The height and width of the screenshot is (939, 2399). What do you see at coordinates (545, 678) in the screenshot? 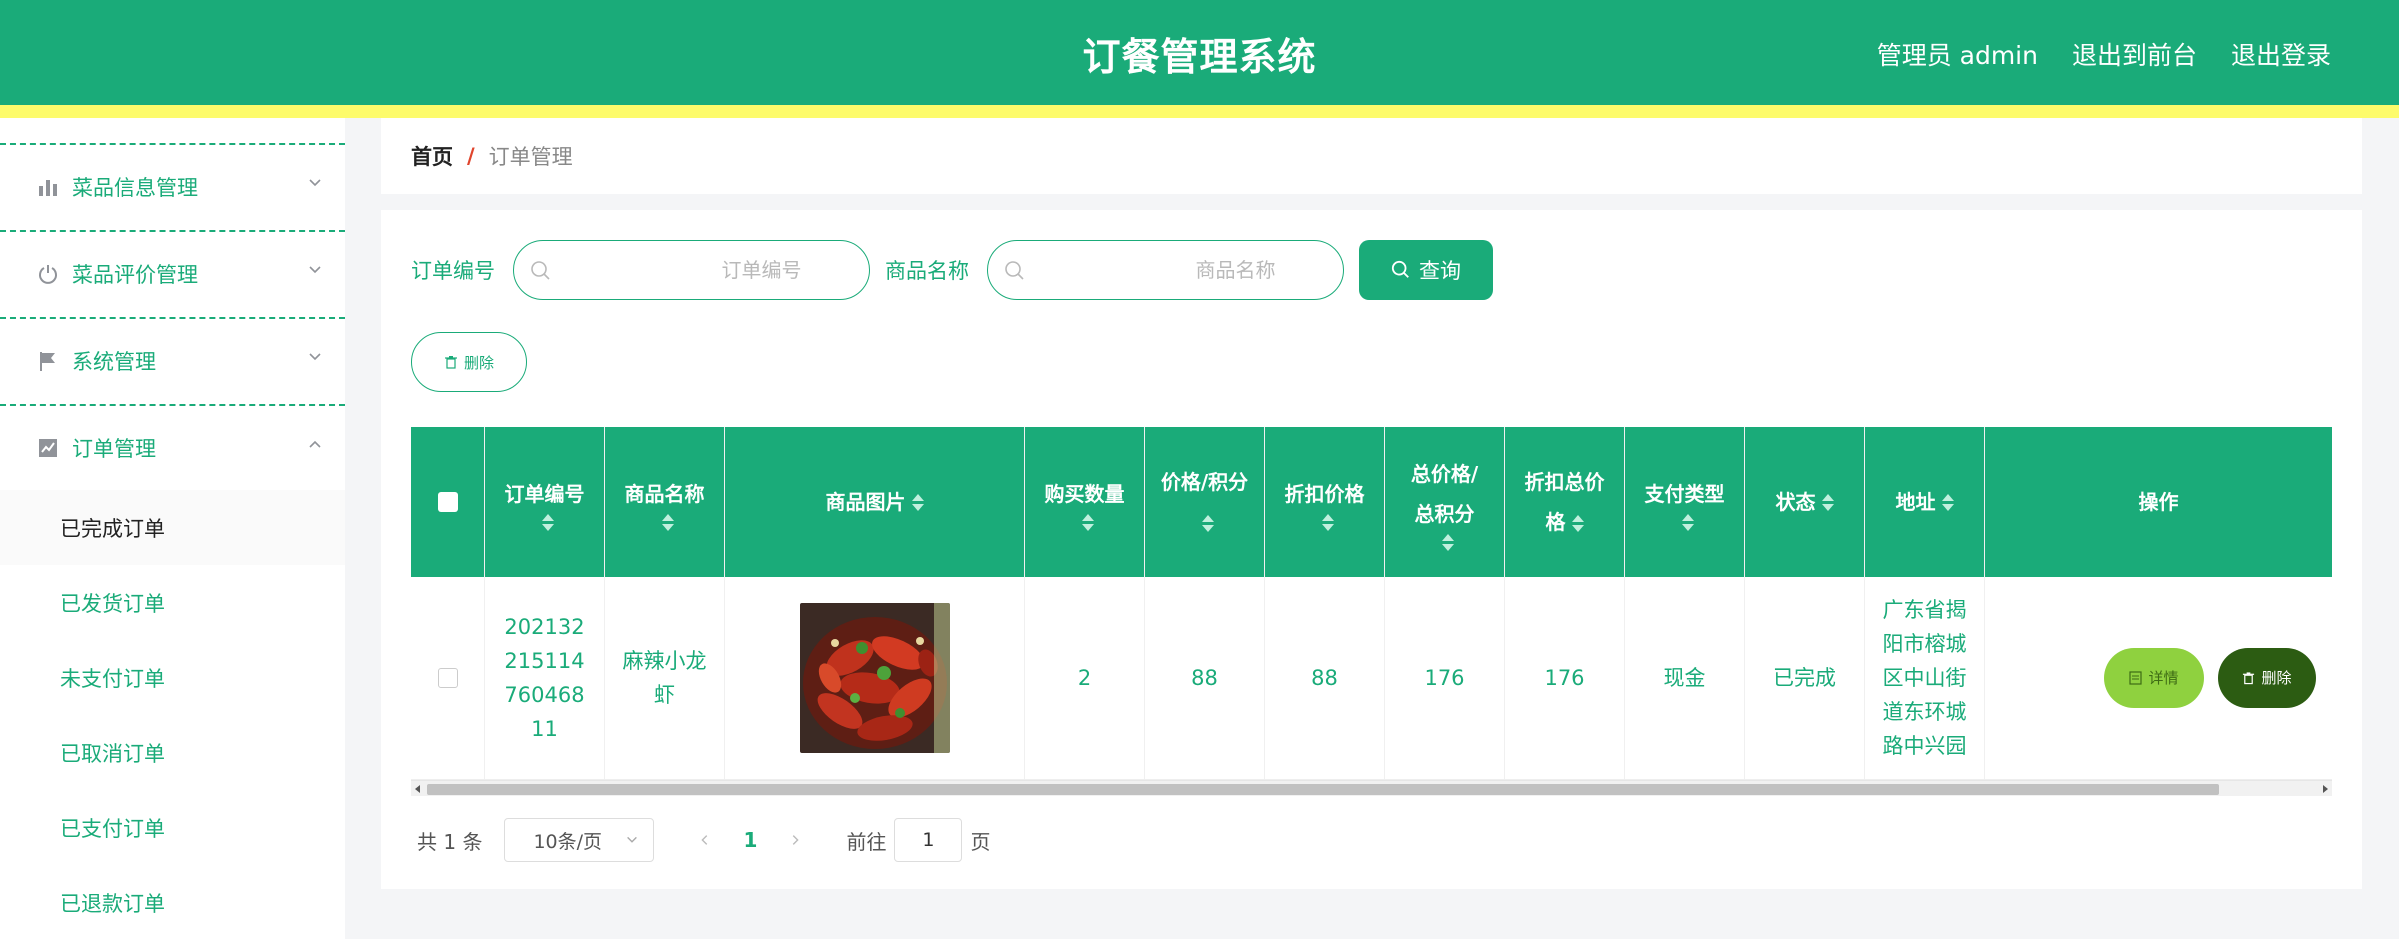
I see `cell-order-no: 20213221511476046811` at bounding box center [545, 678].